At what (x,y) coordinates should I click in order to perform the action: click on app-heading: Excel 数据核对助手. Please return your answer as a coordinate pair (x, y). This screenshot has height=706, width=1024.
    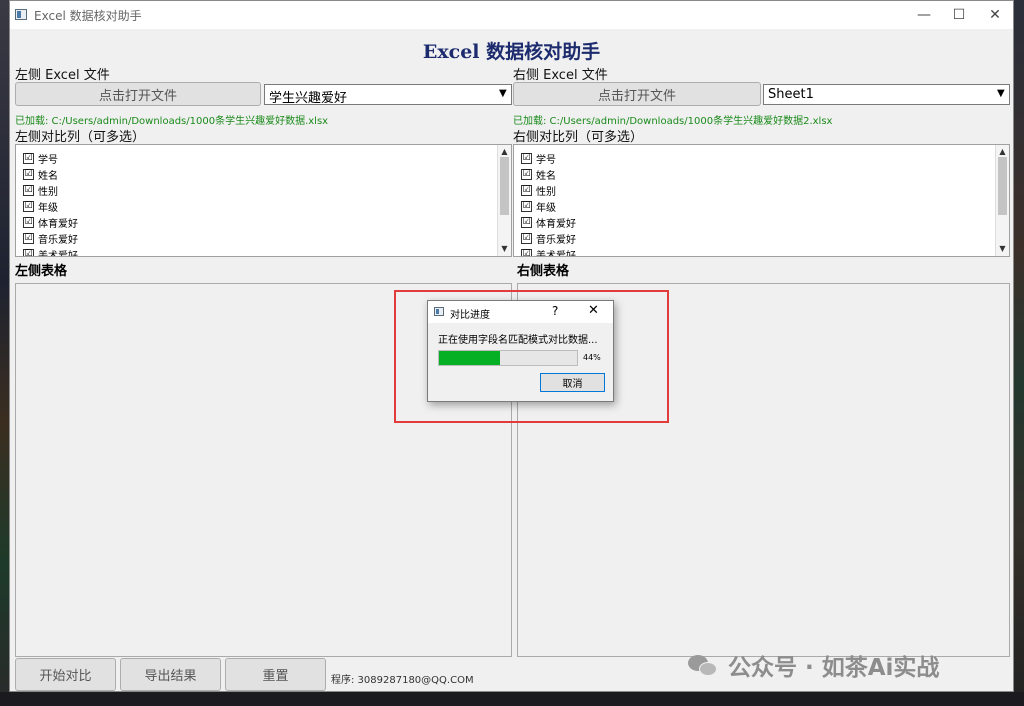
    Looking at the image, I should click on (511, 52).